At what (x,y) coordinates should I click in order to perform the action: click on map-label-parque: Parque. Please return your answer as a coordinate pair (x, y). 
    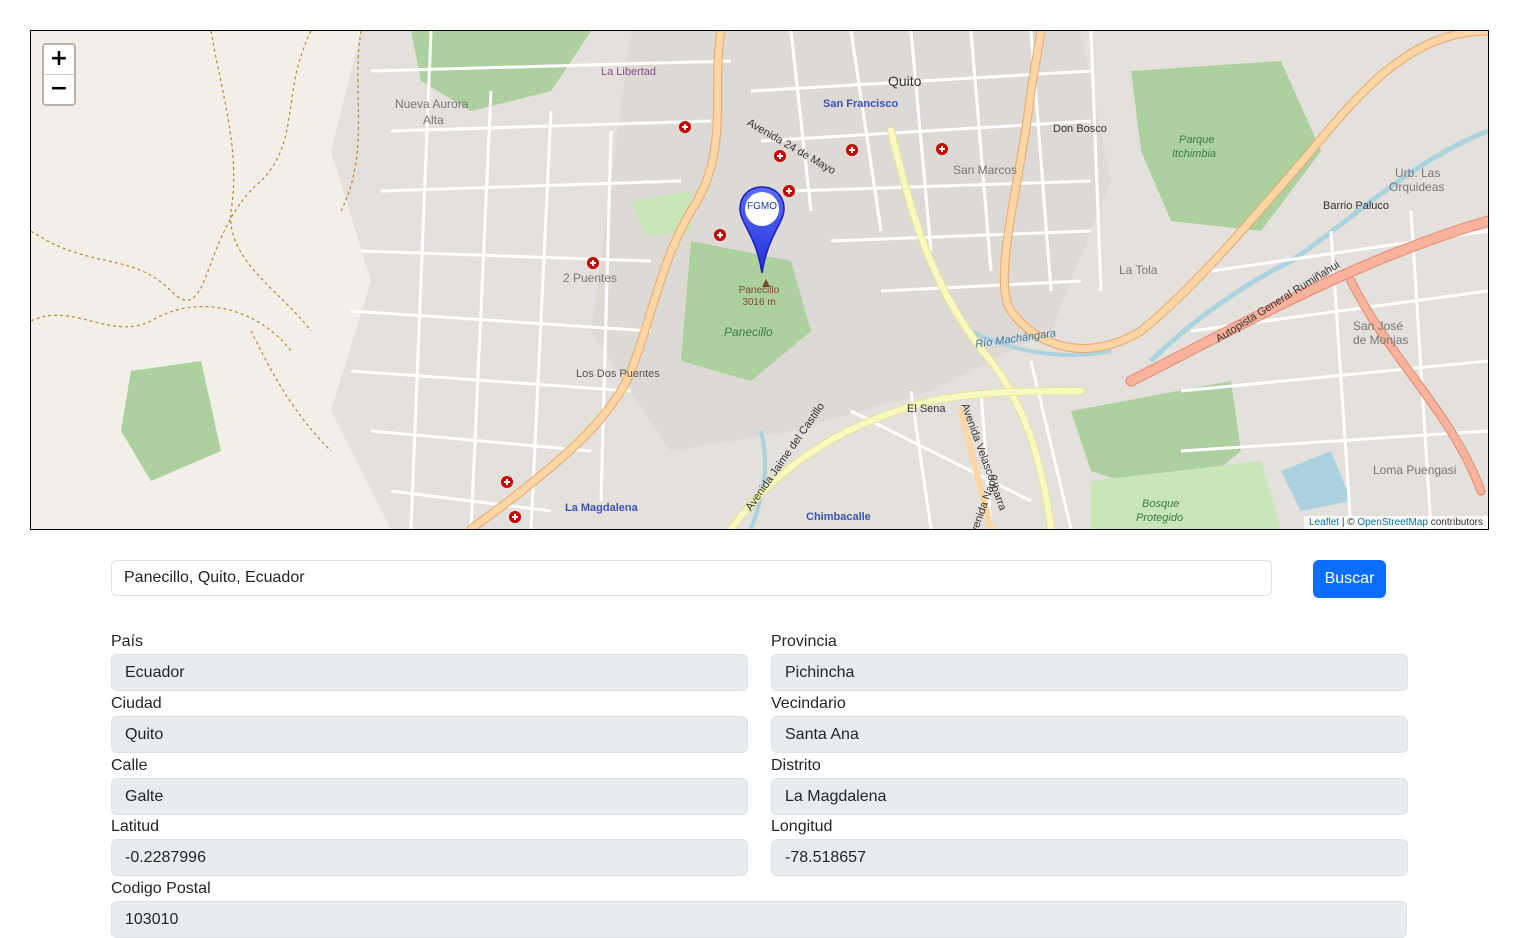
    Looking at the image, I should click on (1197, 140).